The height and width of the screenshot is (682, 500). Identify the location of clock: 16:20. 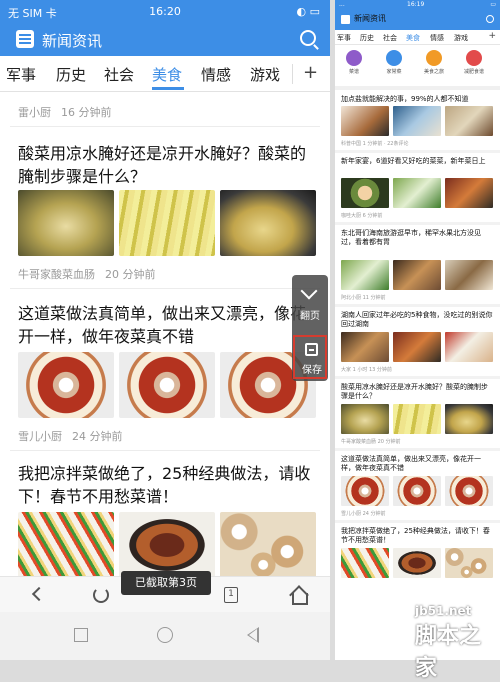
(165, 11).